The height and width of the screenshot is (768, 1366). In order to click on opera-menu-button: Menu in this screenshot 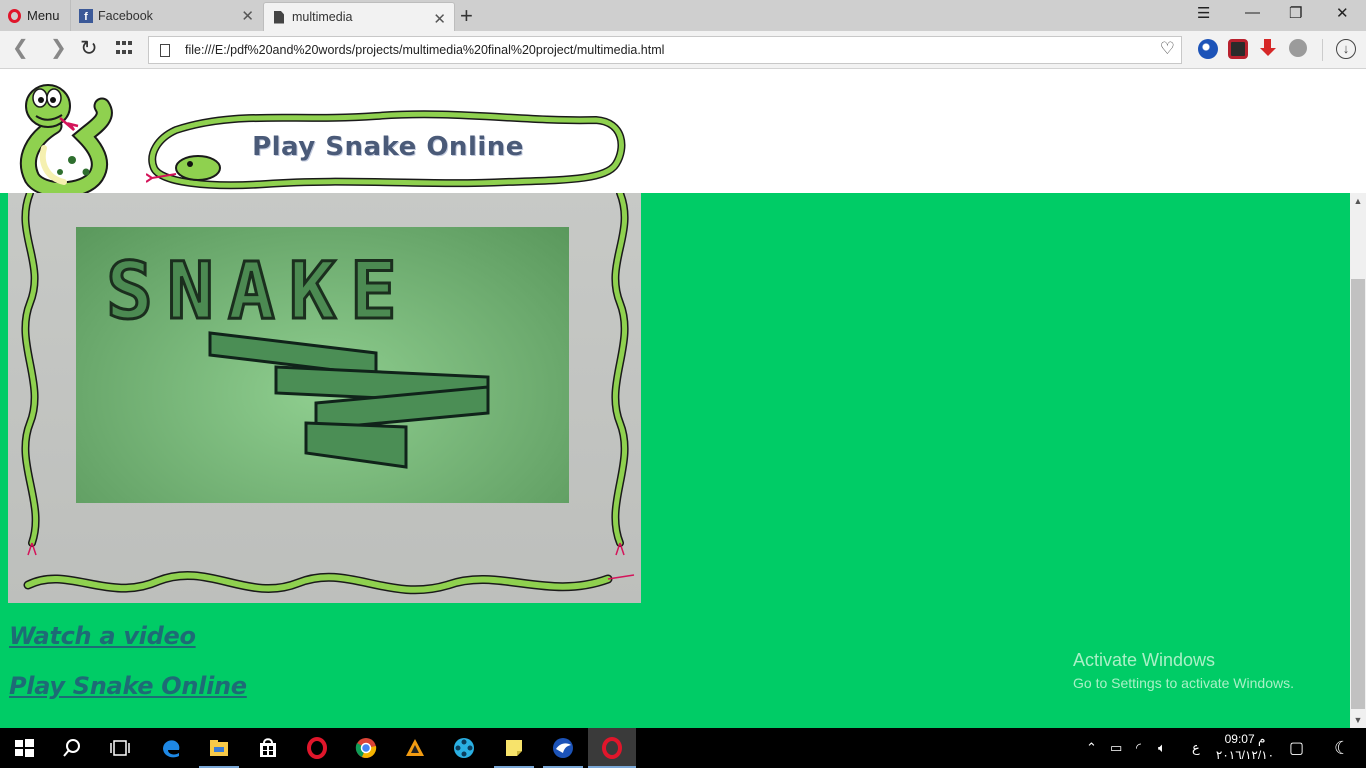, I will do `click(34, 15)`.